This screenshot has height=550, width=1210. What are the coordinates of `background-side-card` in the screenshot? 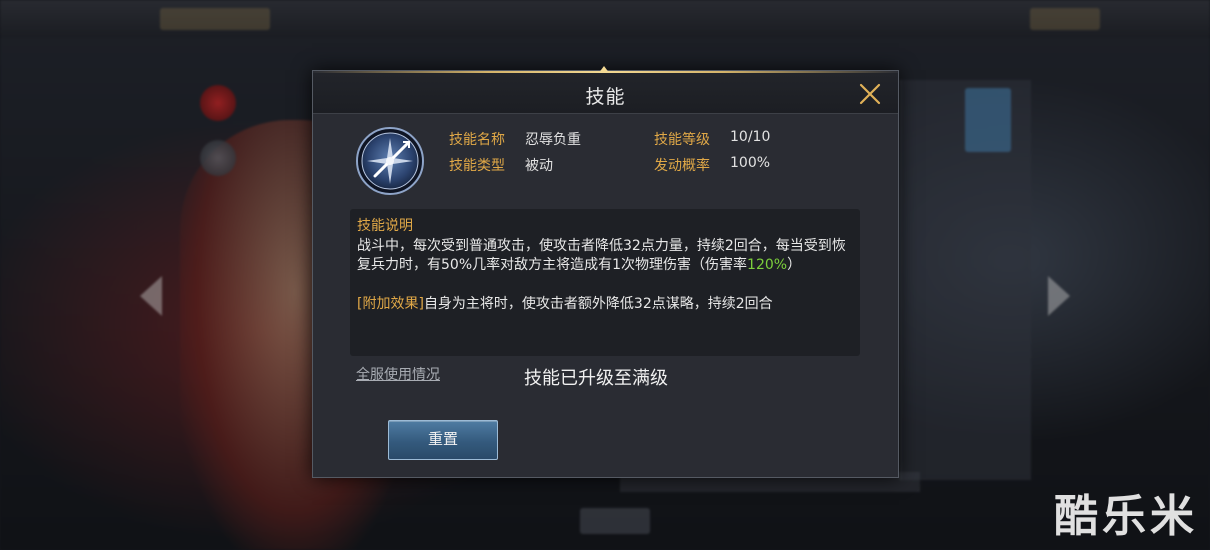 It's located at (988, 120).